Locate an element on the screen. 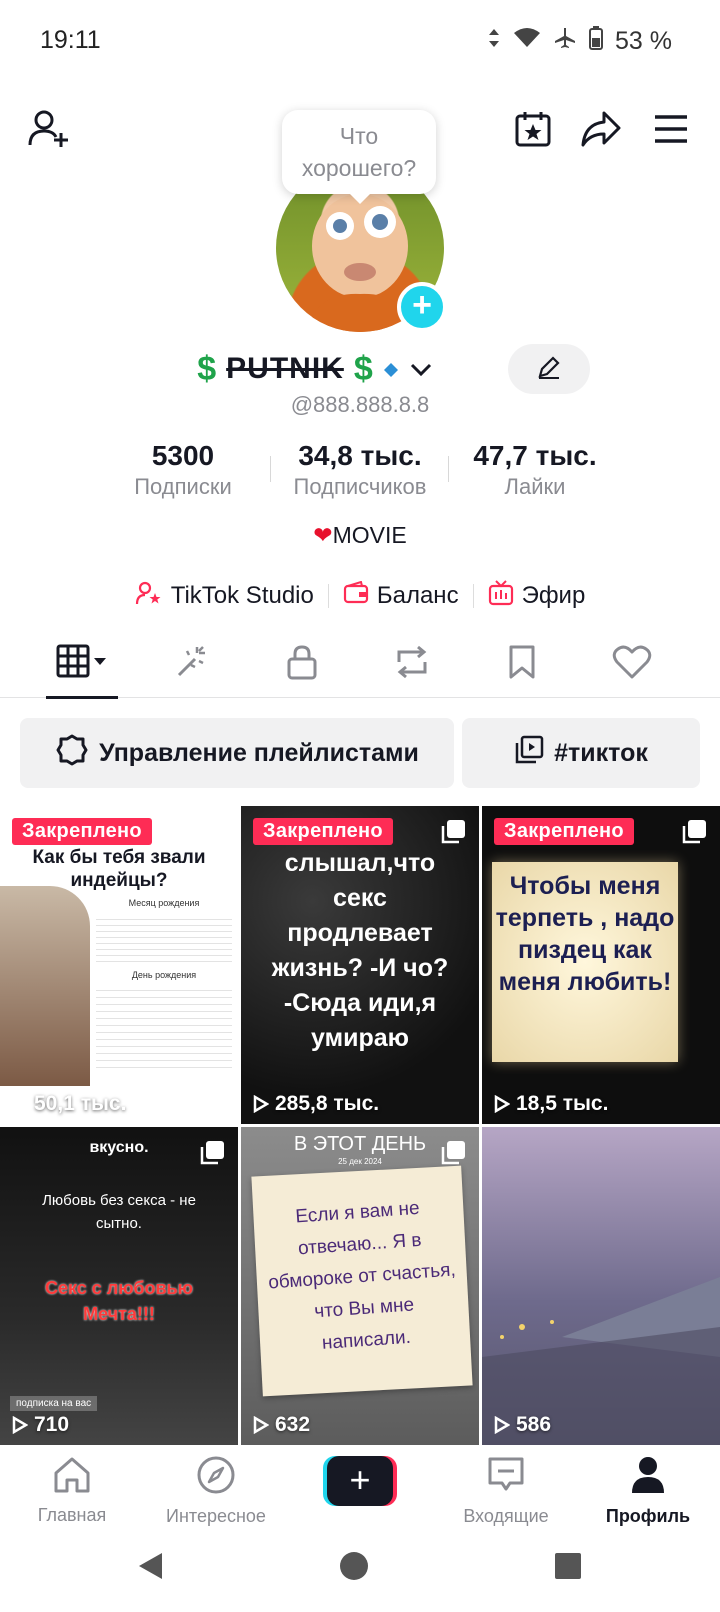 This screenshot has width=720, height=1612. system-navigation is located at coordinates (360, 1574).